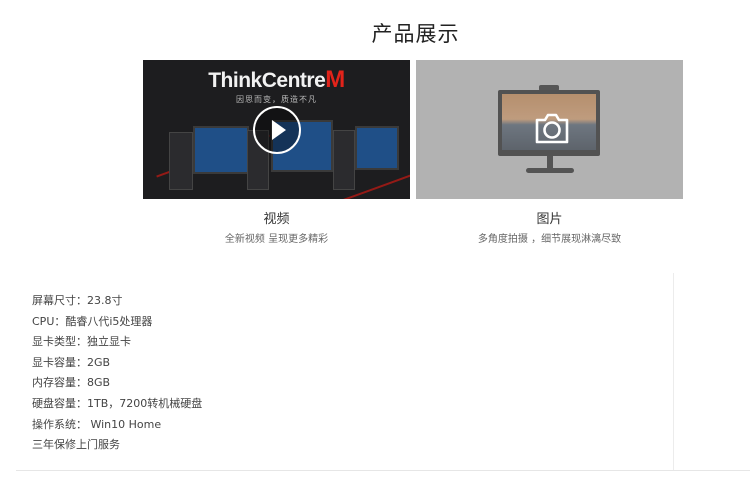 The width and height of the screenshot is (750, 487). What do you see at coordinates (97, 424) in the screenshot?
I see `spec-item: 操作系统： Win10 Home` at bounding box center [97, 424].